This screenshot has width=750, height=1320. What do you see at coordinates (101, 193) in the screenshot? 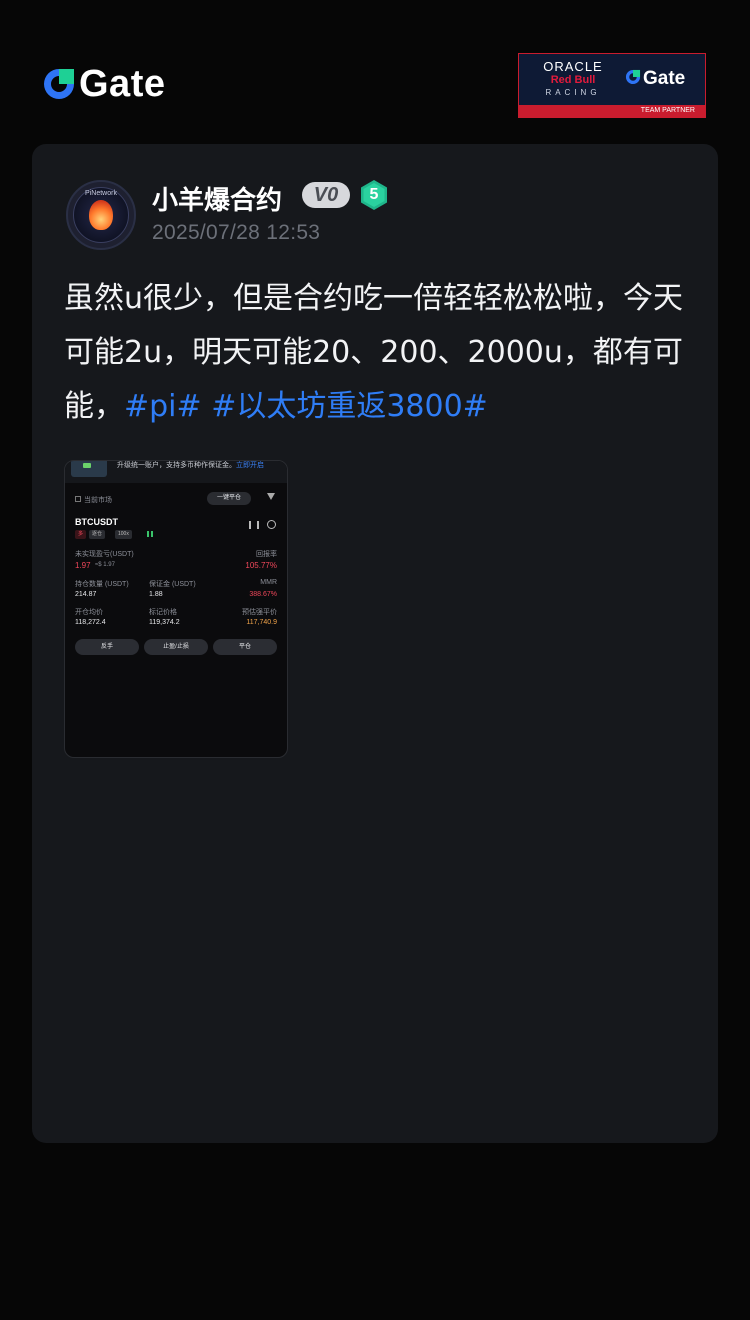
I see `avatar-text: PiNetwork` at bounding box center [101, 193].